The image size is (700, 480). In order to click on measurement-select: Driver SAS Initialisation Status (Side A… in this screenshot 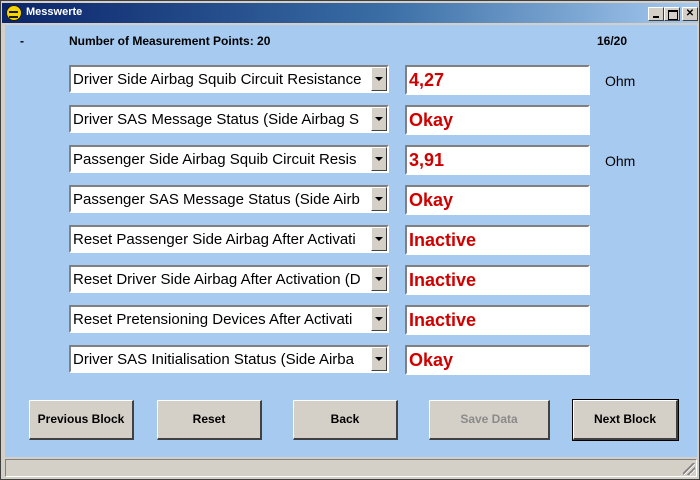, I will do `click(229, 359)`.